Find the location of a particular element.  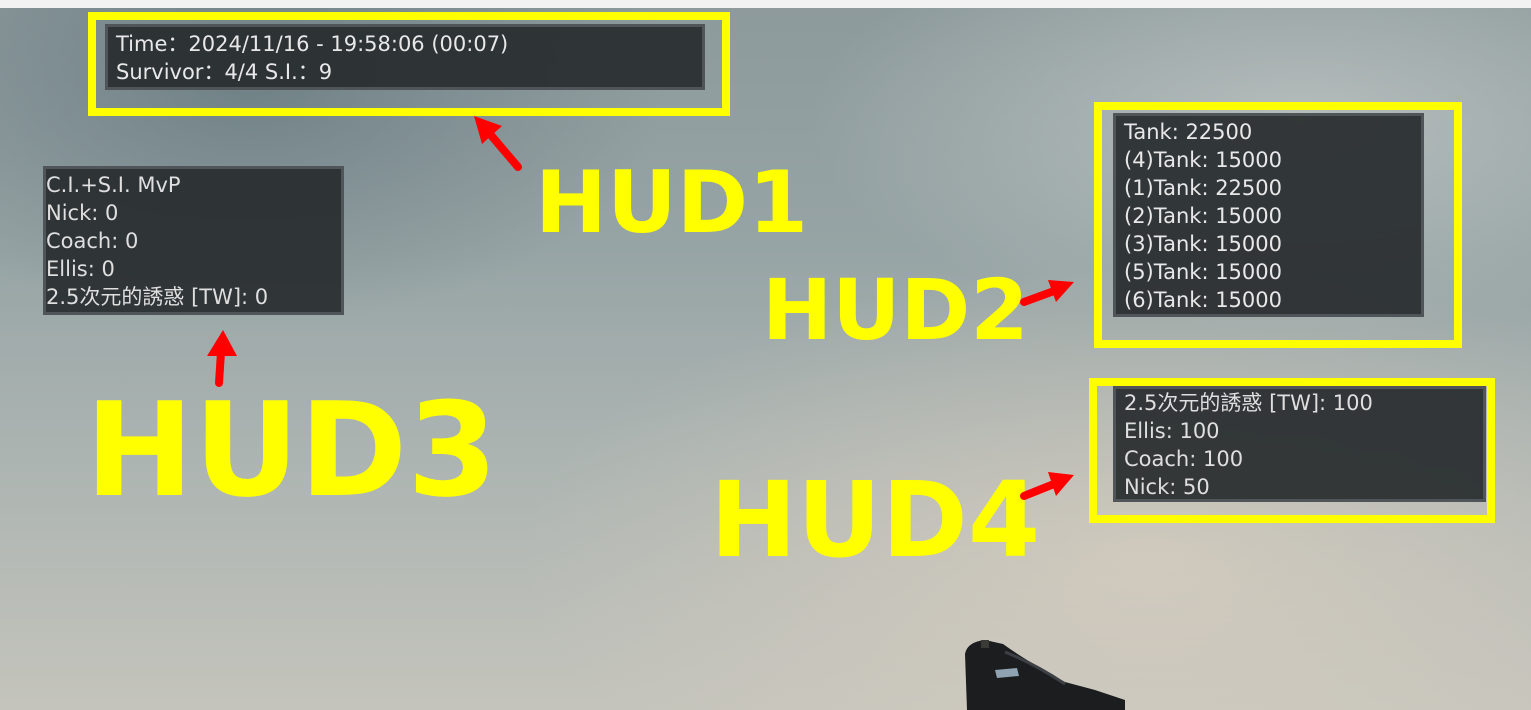

hud4-highlight-frame is located at coordinates (1292, 450).